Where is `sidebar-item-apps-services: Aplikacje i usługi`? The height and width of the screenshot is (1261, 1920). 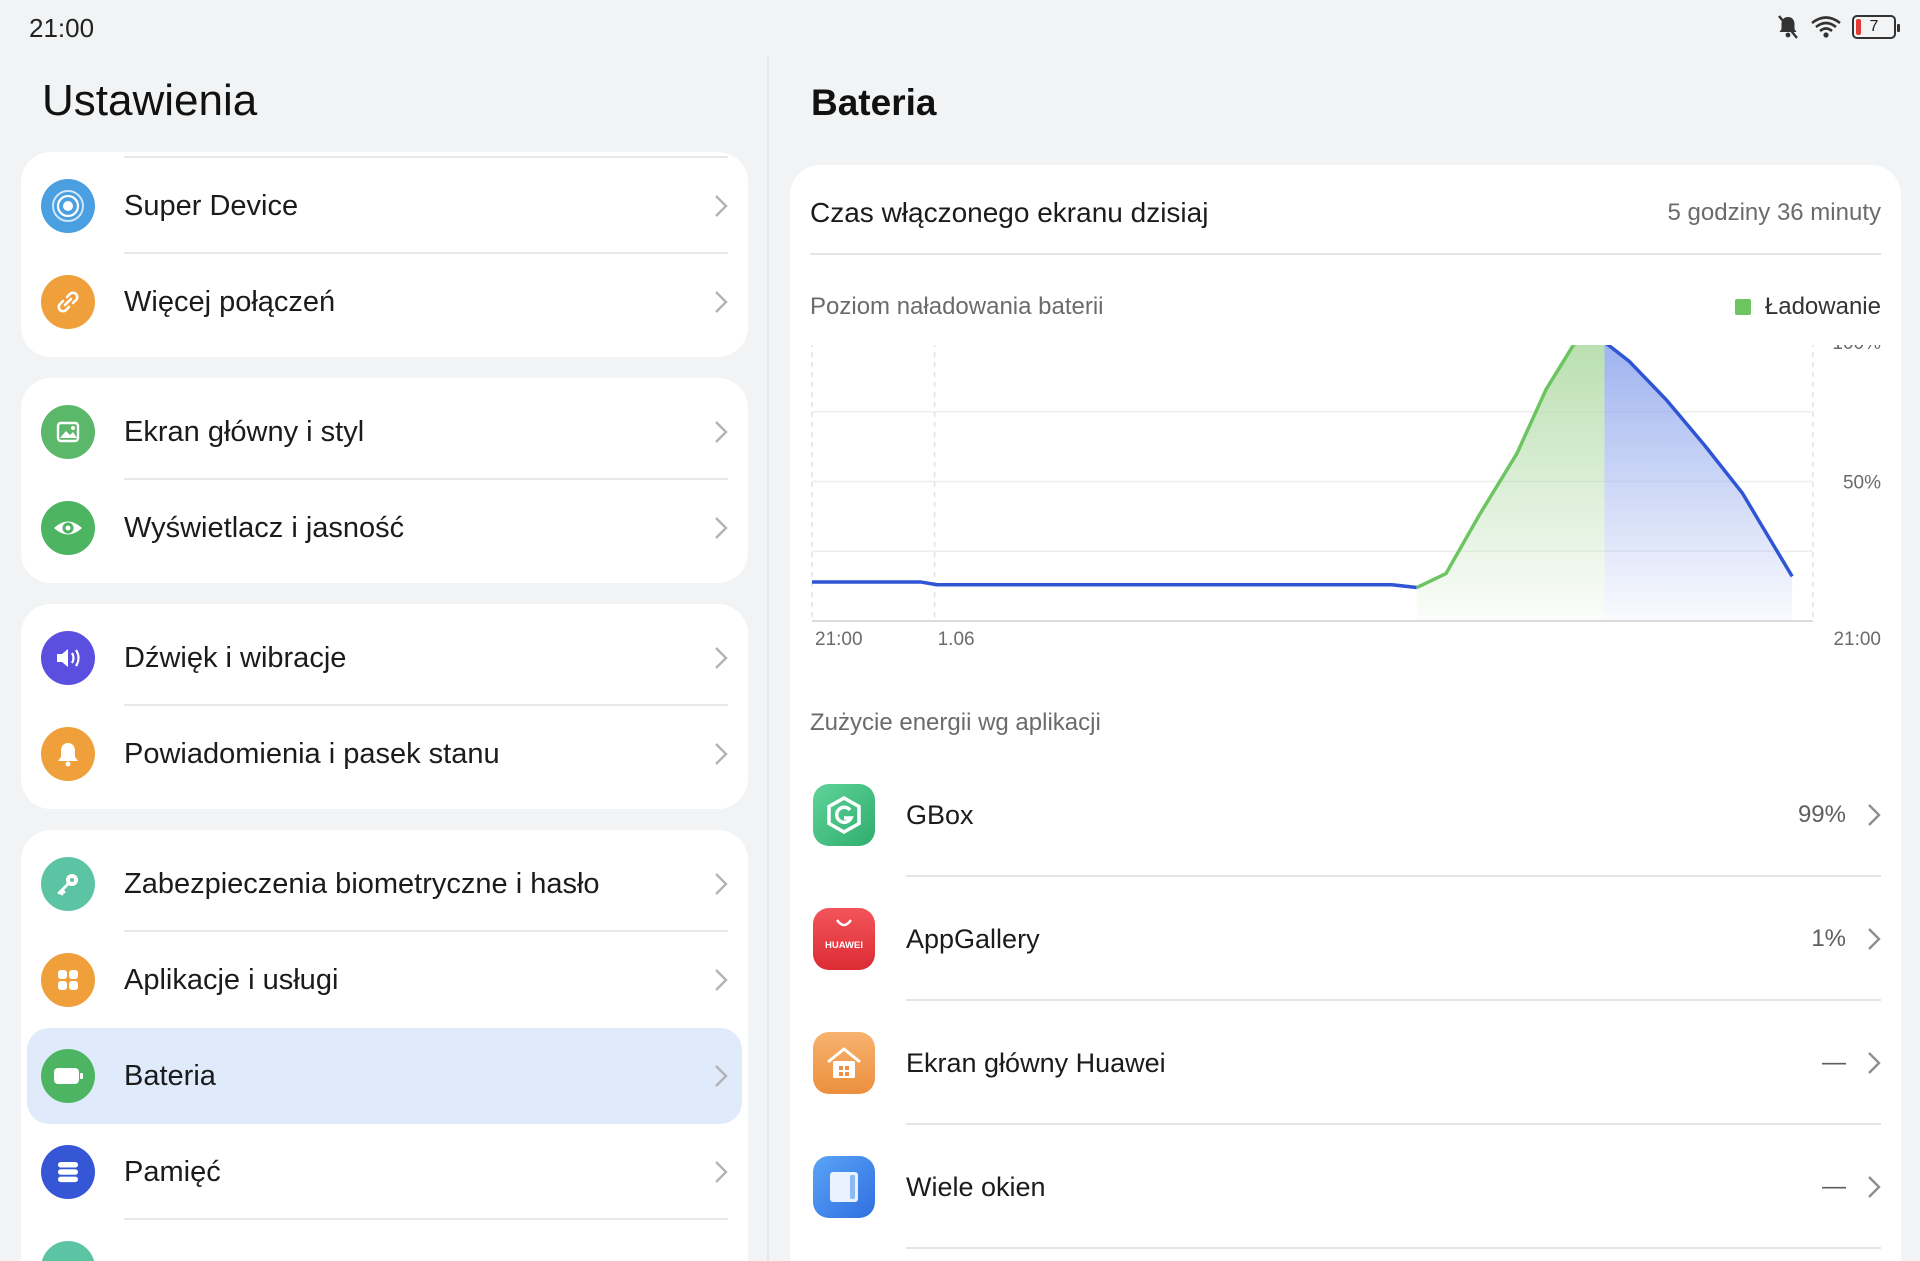 sidebar-item-apps-services: Aplikacje i usługi is located at coordinates (384, 980).